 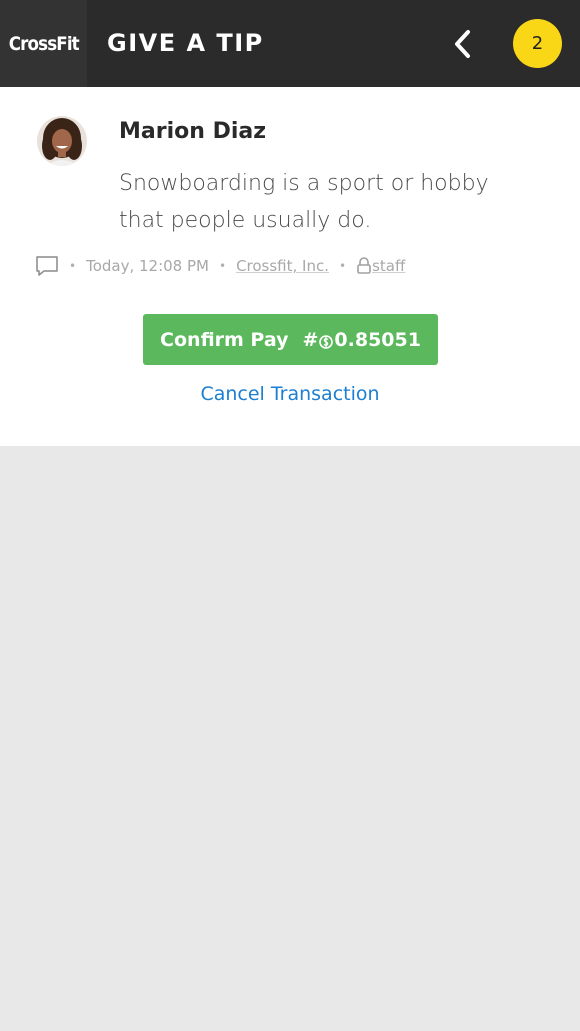 I want to click on crossfit-logo: CrossFit, so click(x=43, y=43).